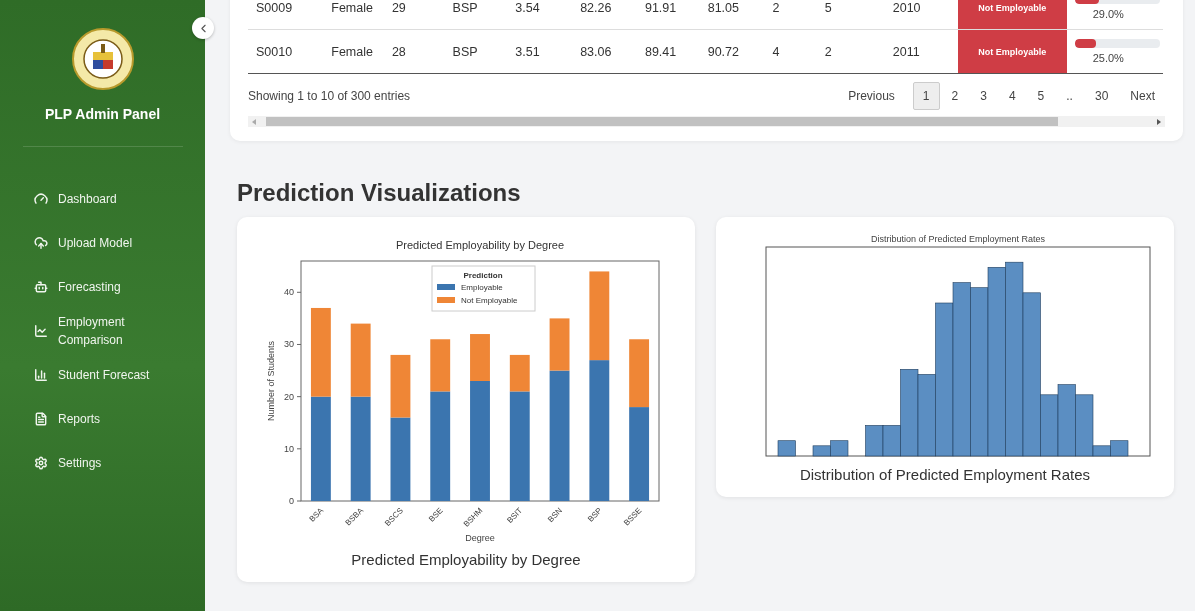 Image resolution: width=1195 pixels, height=611 pixels. What do you see at coordinates (871, 96) in the screenshot?
I see `previous-button: Previous` at bounding box center [871, 96].